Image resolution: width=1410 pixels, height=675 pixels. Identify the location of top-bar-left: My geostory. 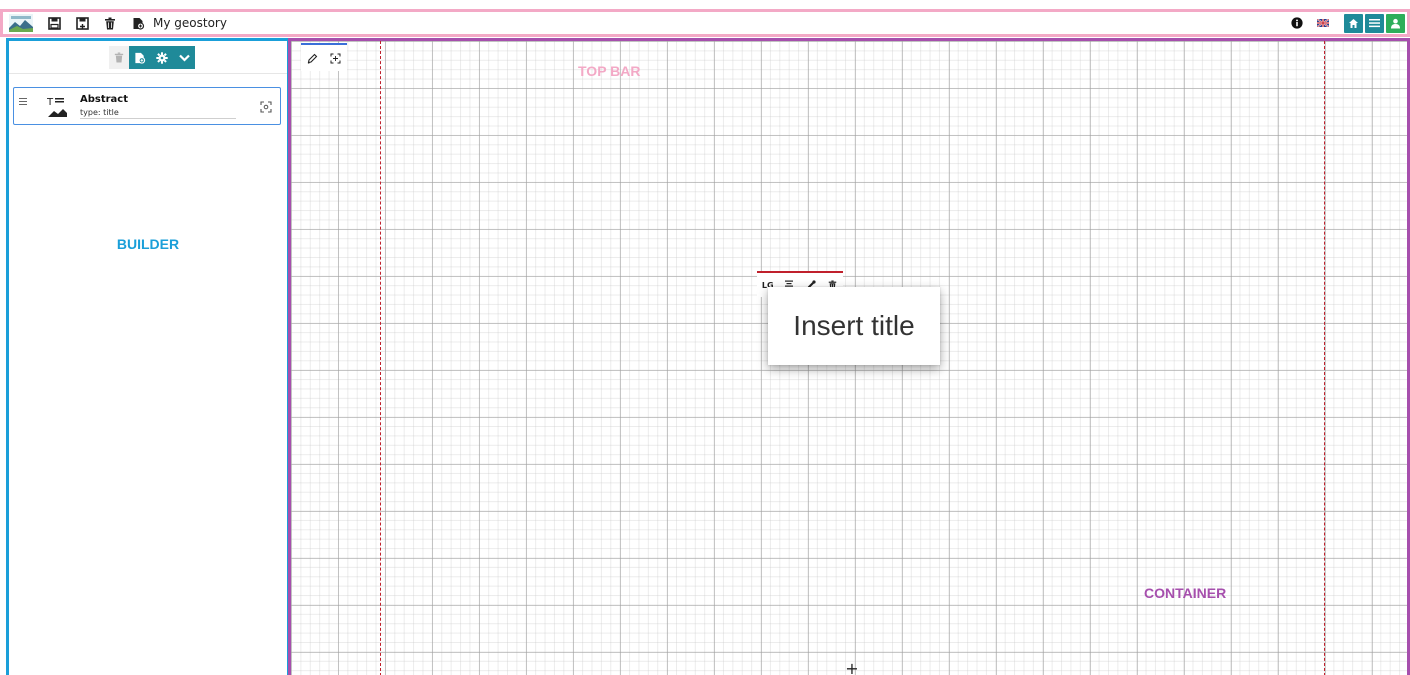
(118, 23).